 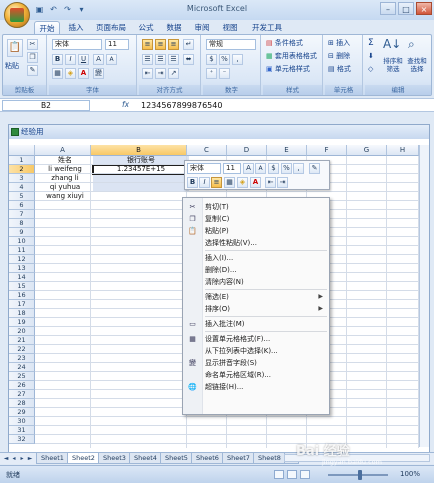 I want to click on sheet-tab-5: Sheet5, so click(x=176, y=458).